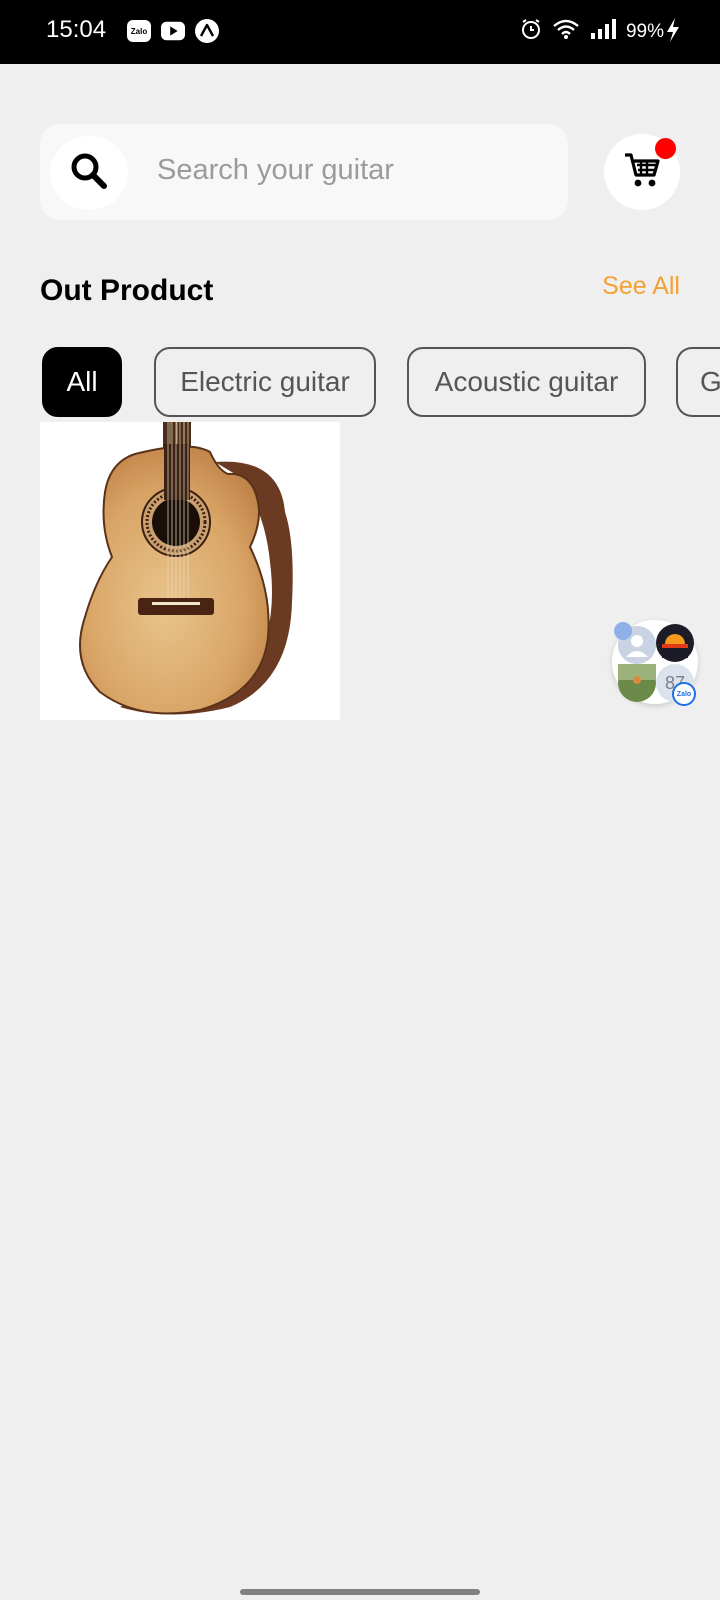 The width and height of the screenshot is (720, 1600). I want to click on chip-label: All, so click(82, 381).